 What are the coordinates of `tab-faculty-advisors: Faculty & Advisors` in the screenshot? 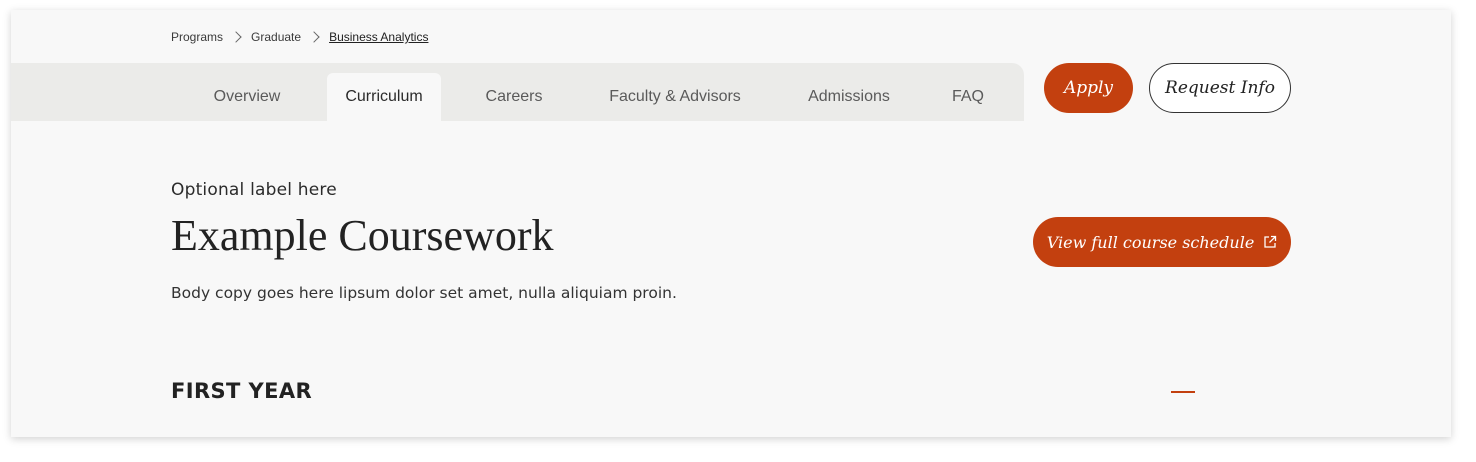 It's located at (675, 97).